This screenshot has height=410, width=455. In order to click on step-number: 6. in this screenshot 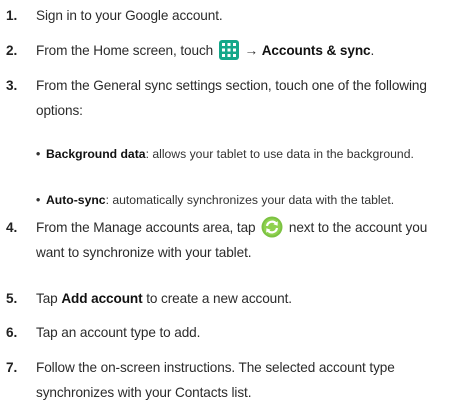, I will do `click(12, 332)`.